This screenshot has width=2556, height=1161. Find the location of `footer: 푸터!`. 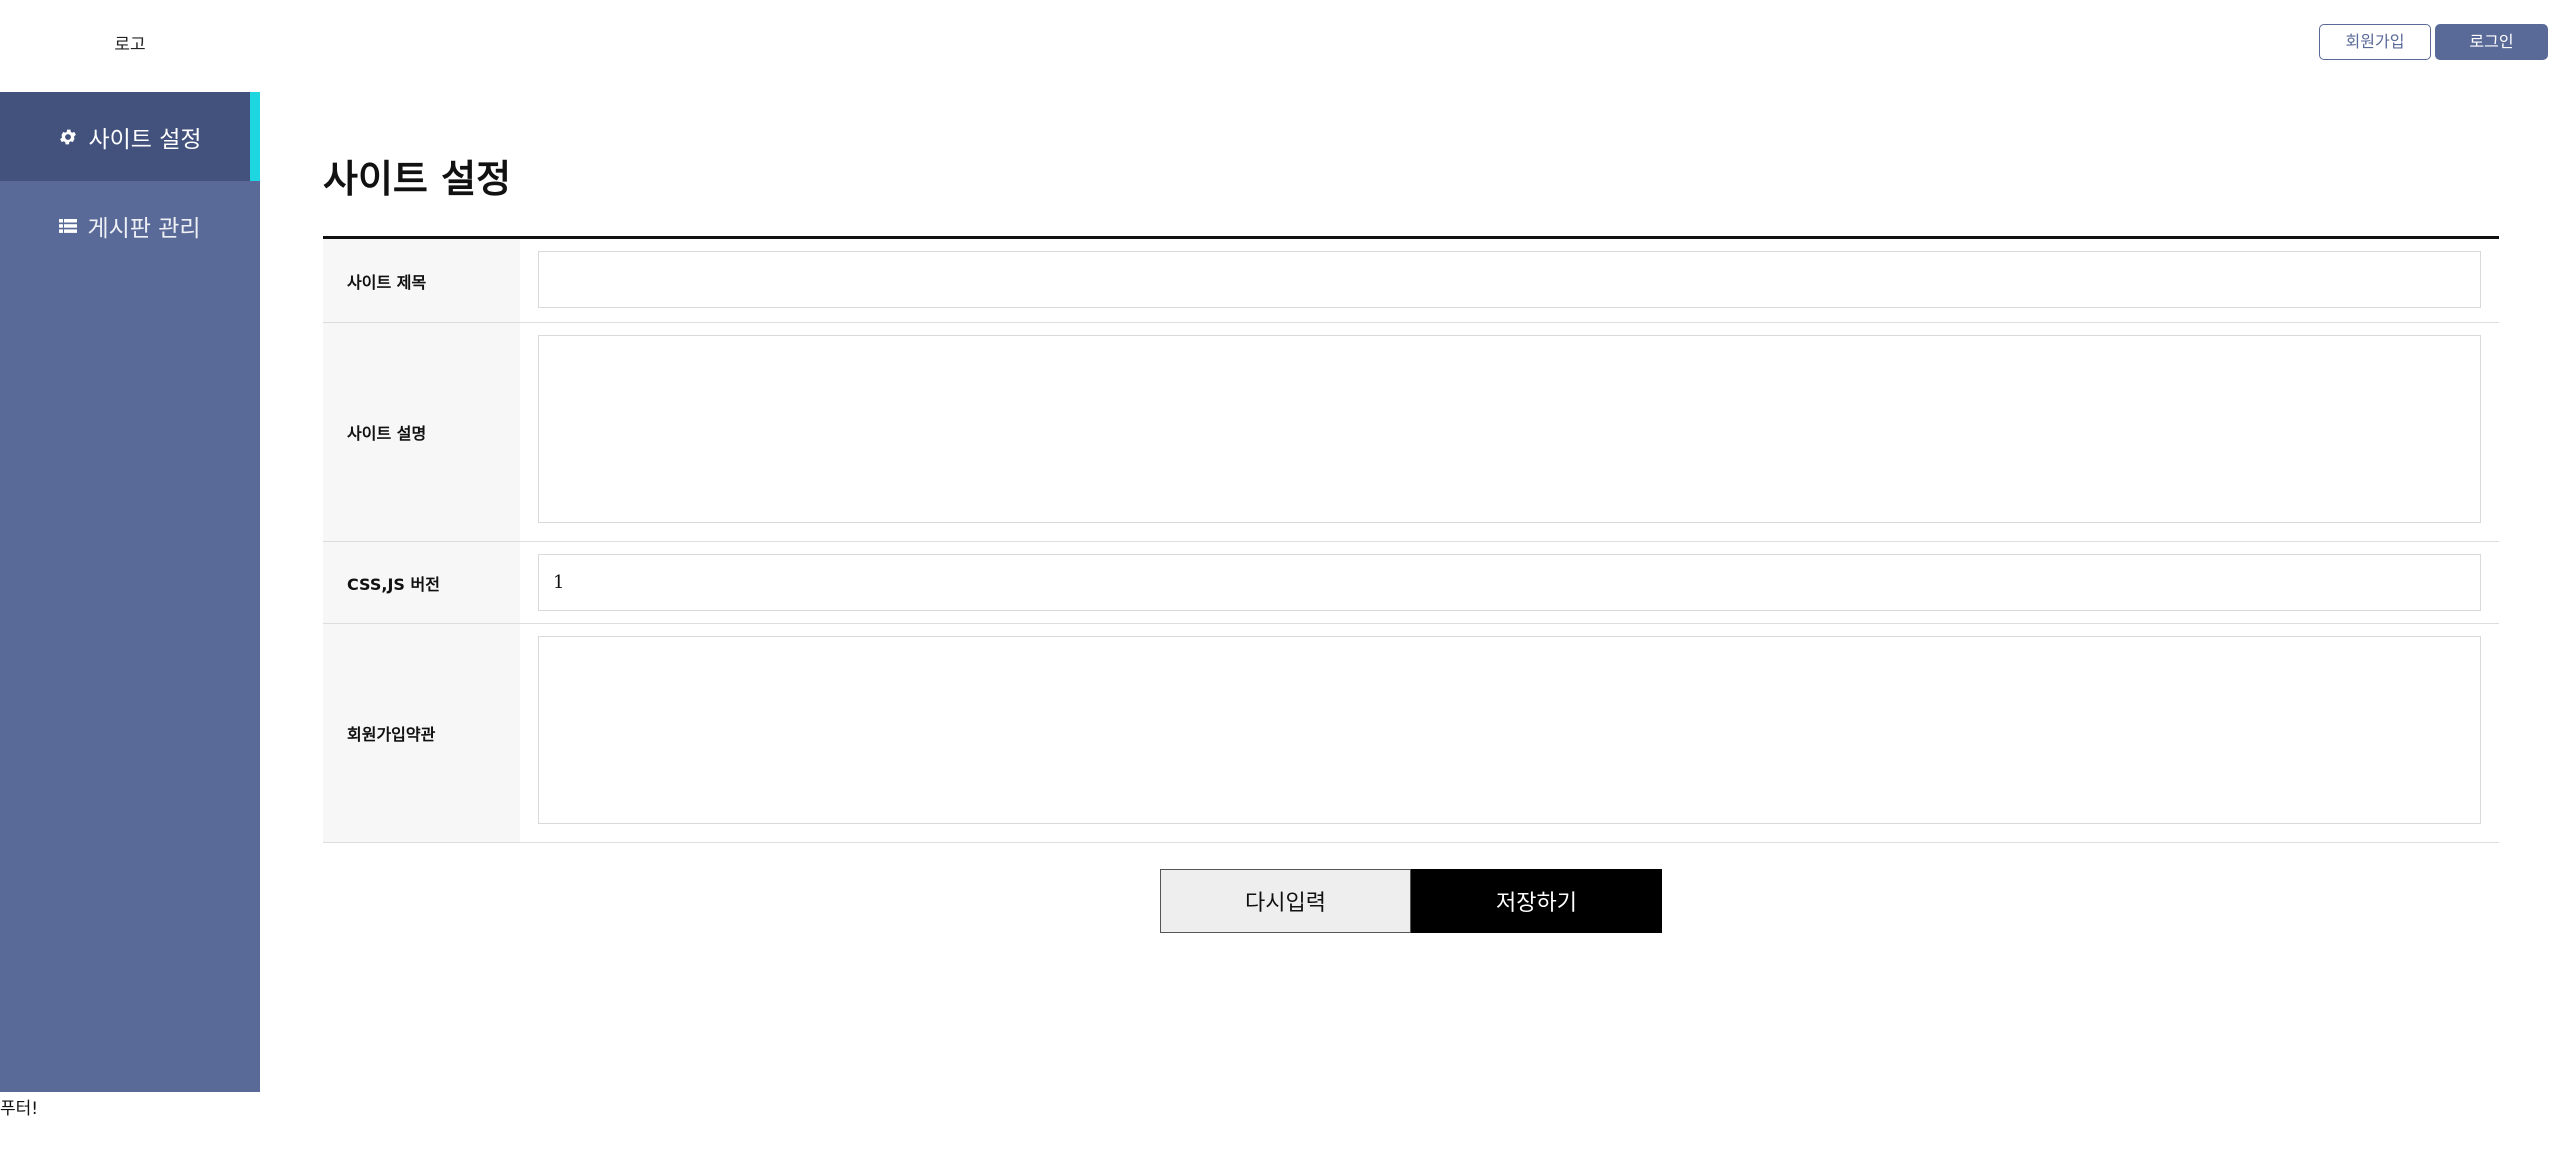

footer: 푸터! is located at coordinates (19, 1109).